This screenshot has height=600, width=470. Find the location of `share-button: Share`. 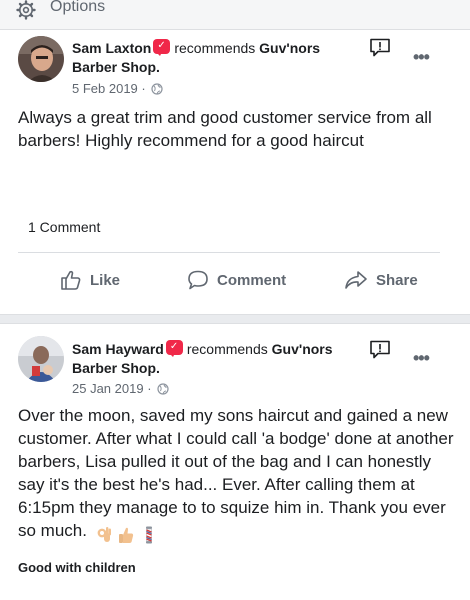

share-button: Share is located at coordinates (381, 280).